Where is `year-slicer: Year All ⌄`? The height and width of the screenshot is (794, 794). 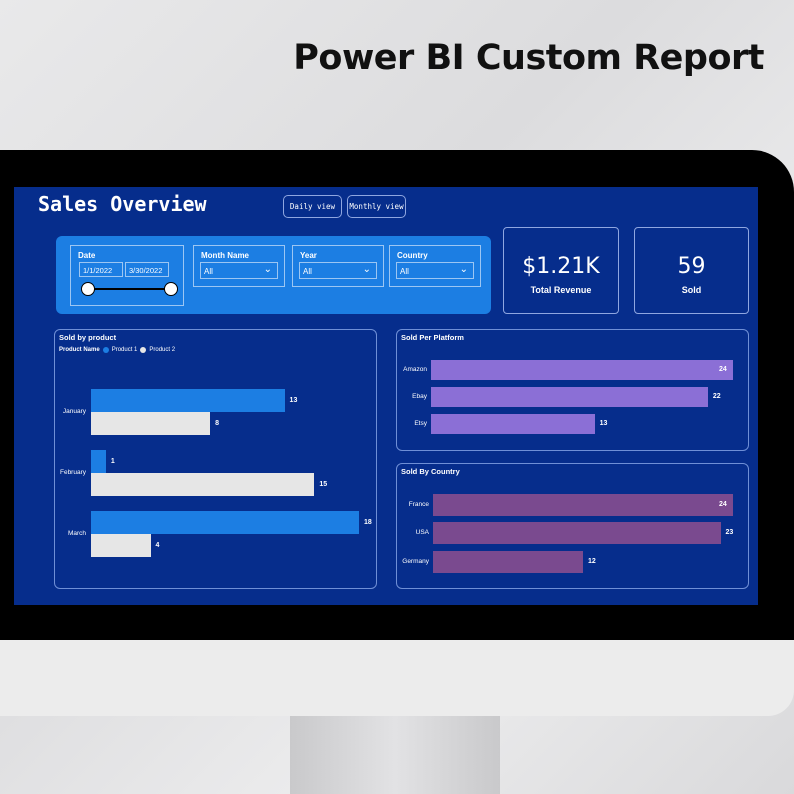 year-slicer: Year All ⌄ is located at coordinates (338, 266).